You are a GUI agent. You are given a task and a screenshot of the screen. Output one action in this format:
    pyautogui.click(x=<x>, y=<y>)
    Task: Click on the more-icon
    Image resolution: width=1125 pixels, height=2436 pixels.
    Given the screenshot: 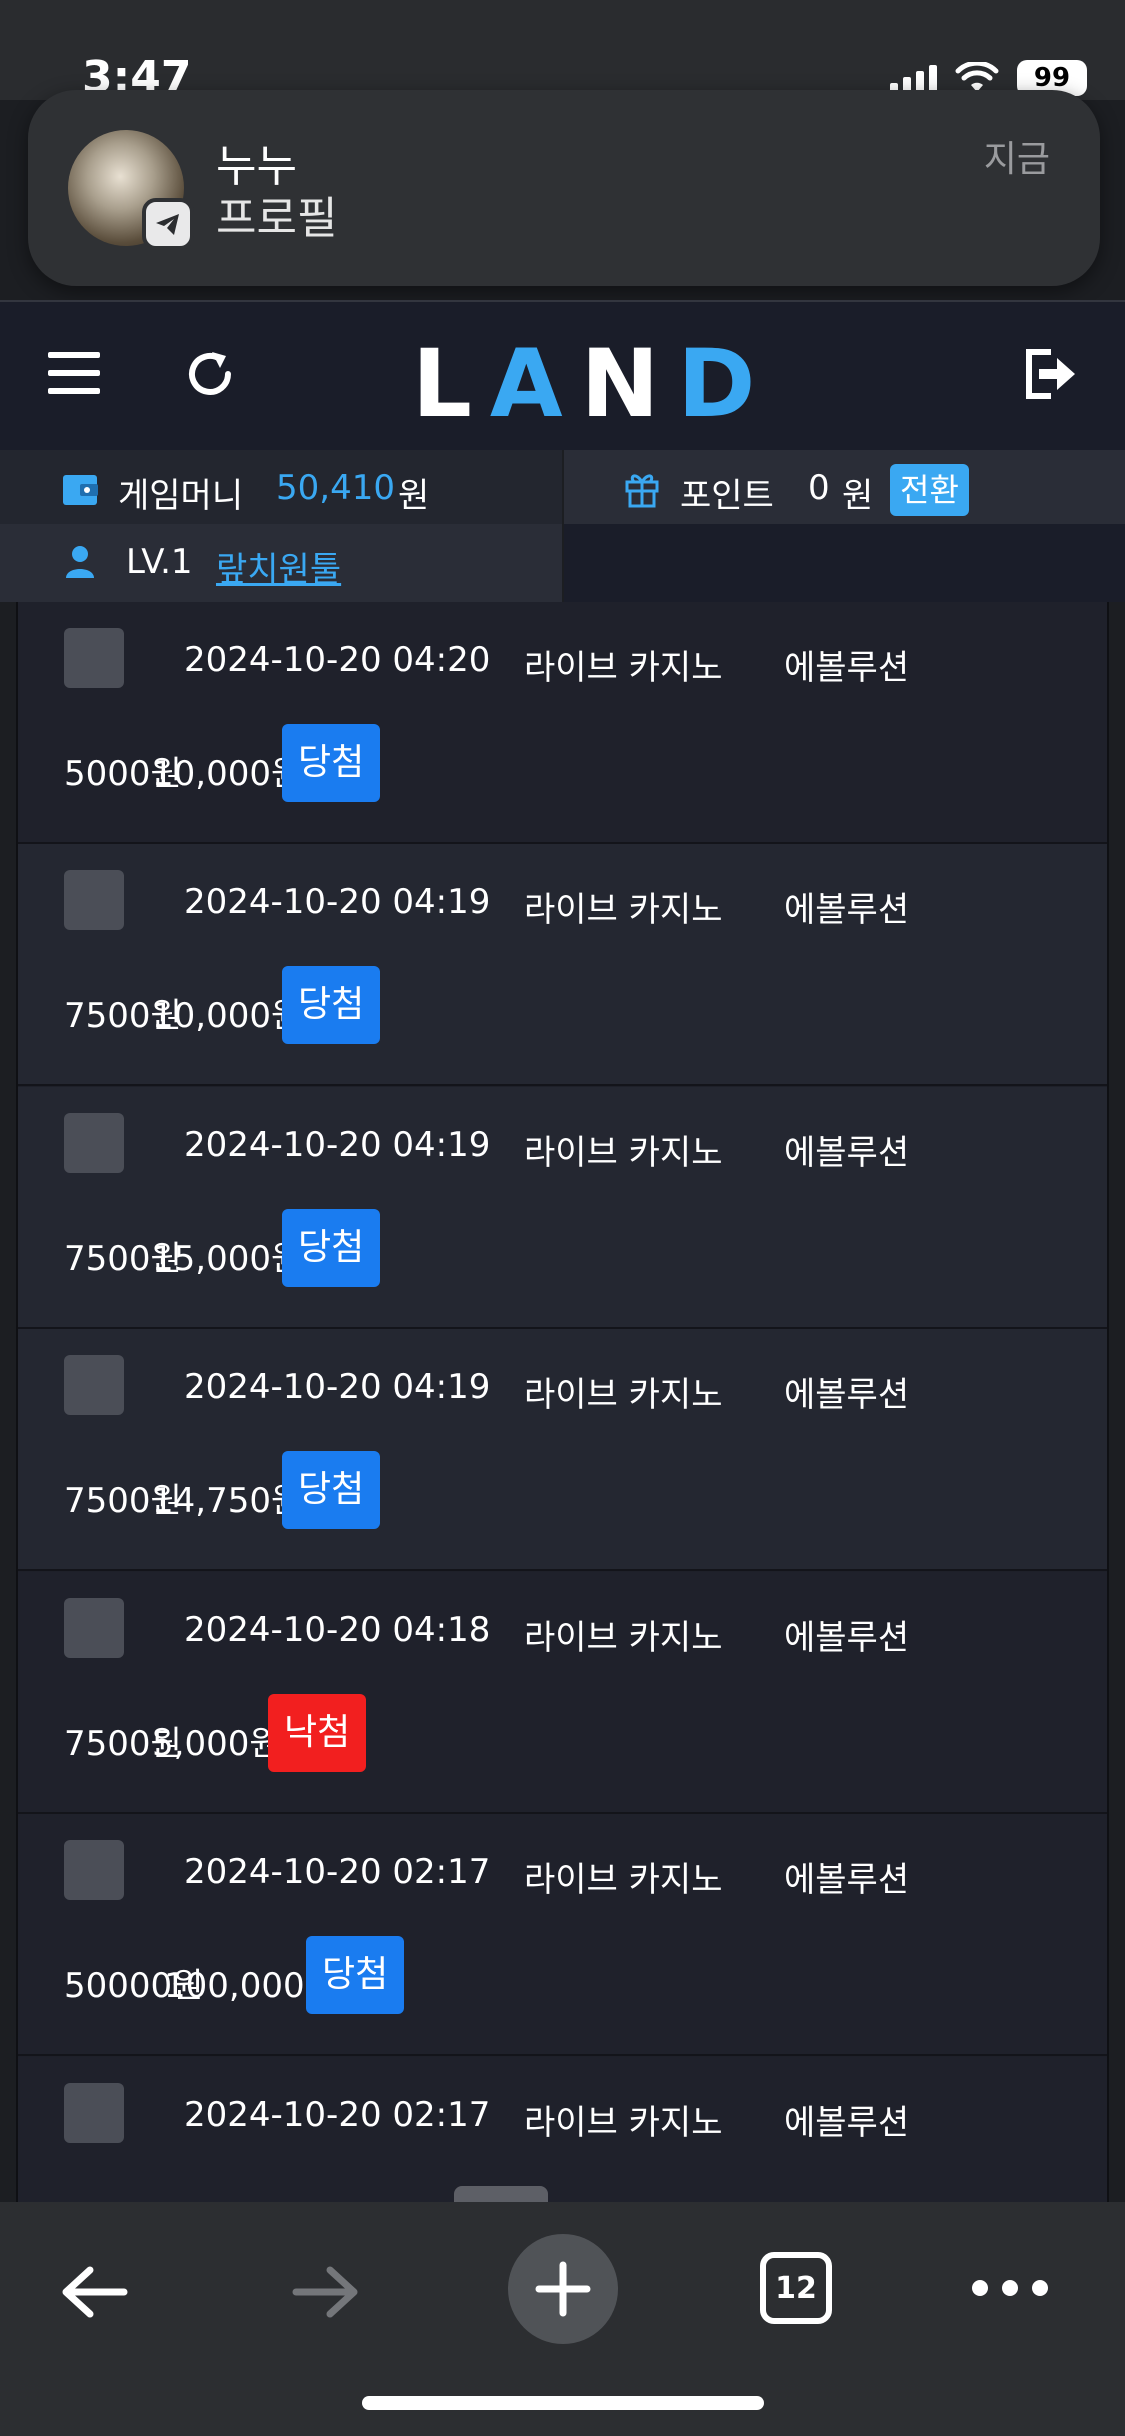 What is the action you would take?
    pyautogui.click(x=1010, y=2288)
    